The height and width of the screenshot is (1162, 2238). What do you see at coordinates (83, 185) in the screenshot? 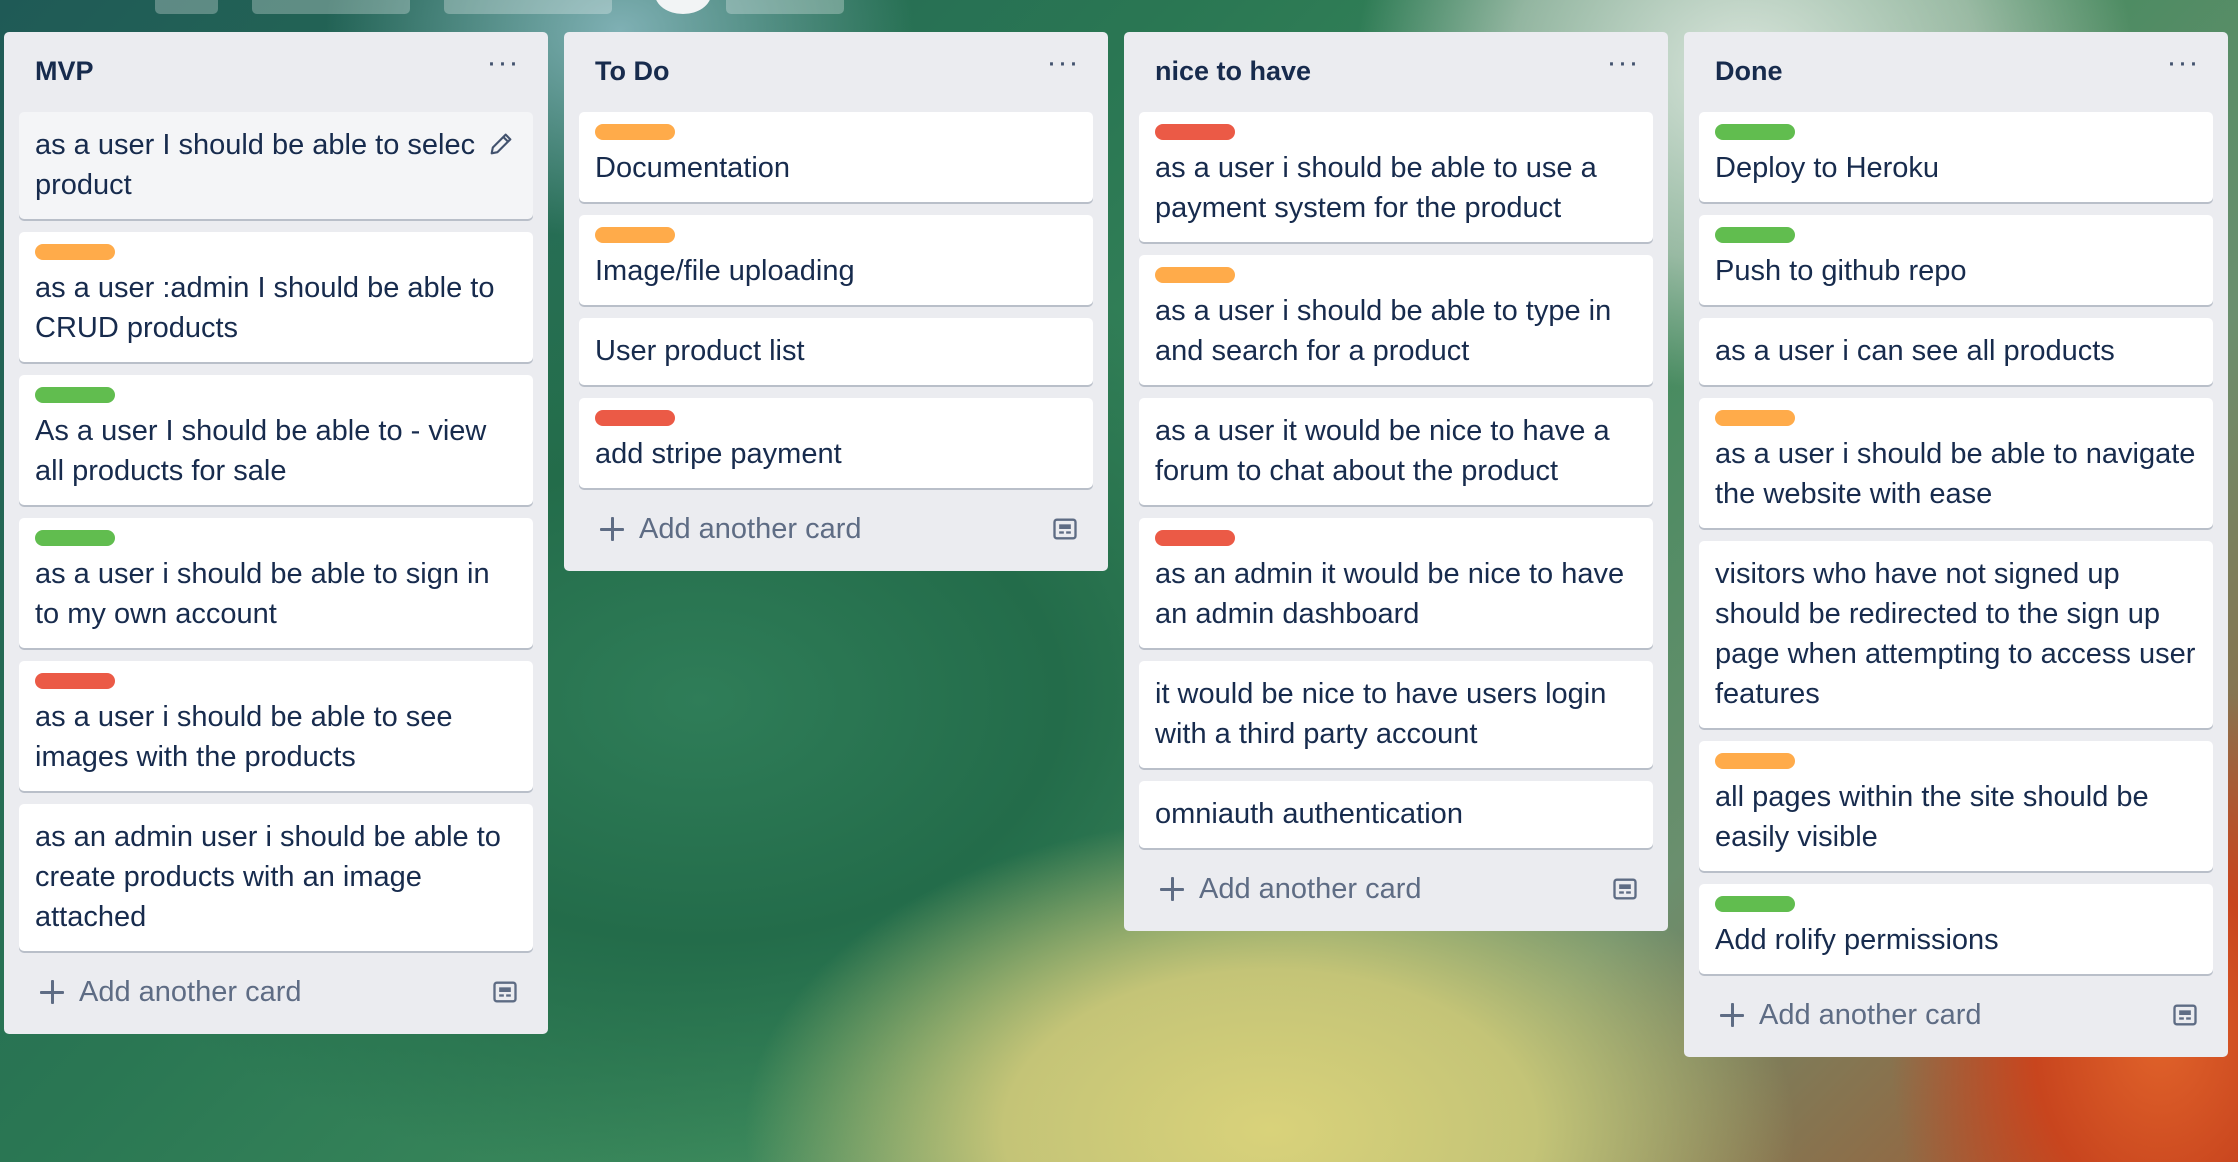
I see `card-title-line: product` at bounding box center [83, 185].